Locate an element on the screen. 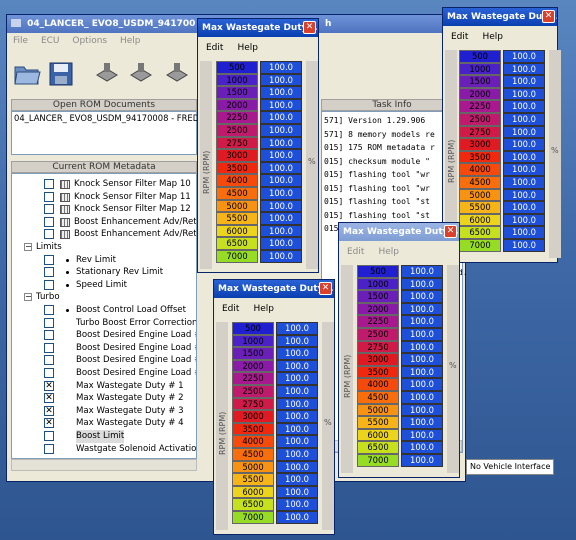 Image resolution: width=576 pixels, height=540 pixels. tree-item: Knock Sensor Filter Map 12 is located at coordinates (104, 209).